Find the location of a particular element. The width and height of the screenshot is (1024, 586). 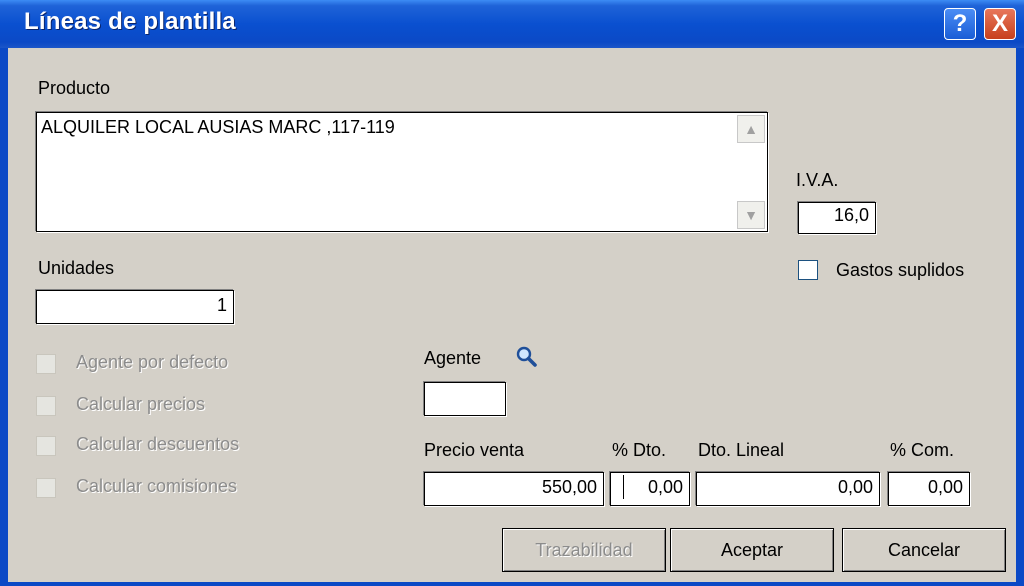

com-field: 0,00 is located at coordinates (929, 489).